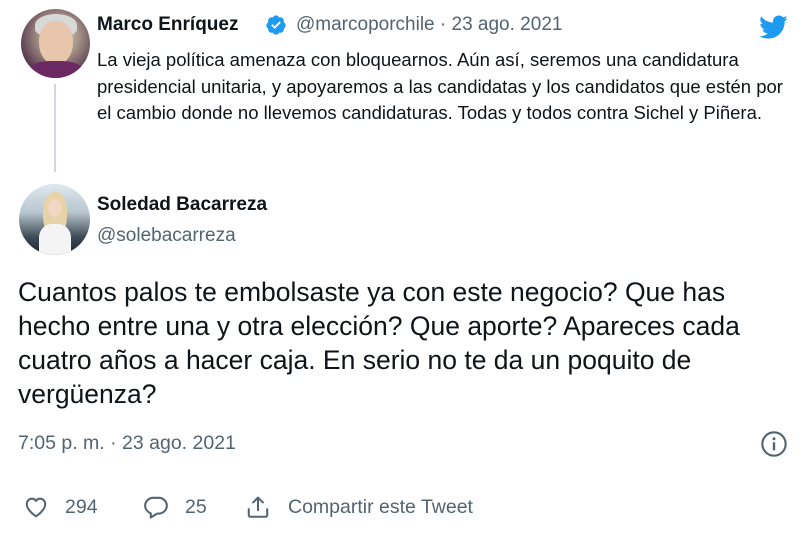 Image resolution: width=807 pixels, height=533 pixels. Describe the element at coordinates (55, 128) in the screenshot. I see `thread-connector-line` at that location.